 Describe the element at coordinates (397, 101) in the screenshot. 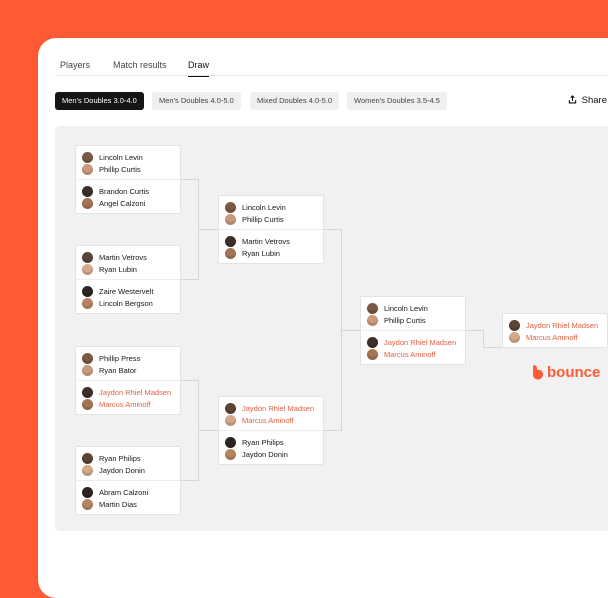

I see `category-pill-womens-3-5: Women's Doubles 3.5-4.5` at that location.